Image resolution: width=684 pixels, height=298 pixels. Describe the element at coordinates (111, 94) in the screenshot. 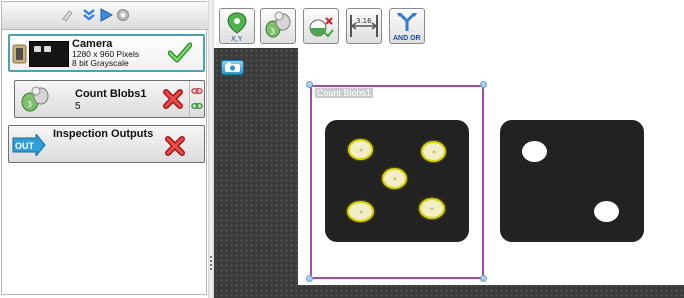

I see `count-blobs-title: Count Blobs1` at that location.